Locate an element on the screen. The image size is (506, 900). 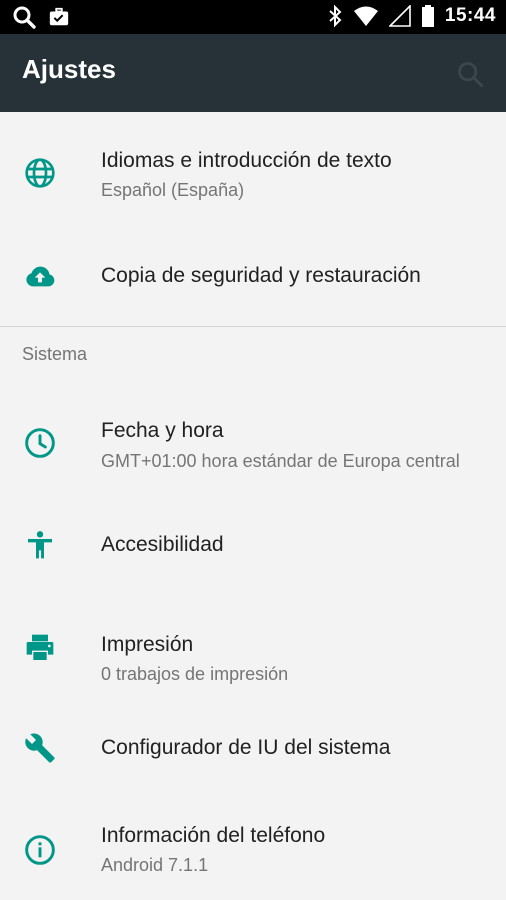
battery-icon is located at coordinates (427, 16).